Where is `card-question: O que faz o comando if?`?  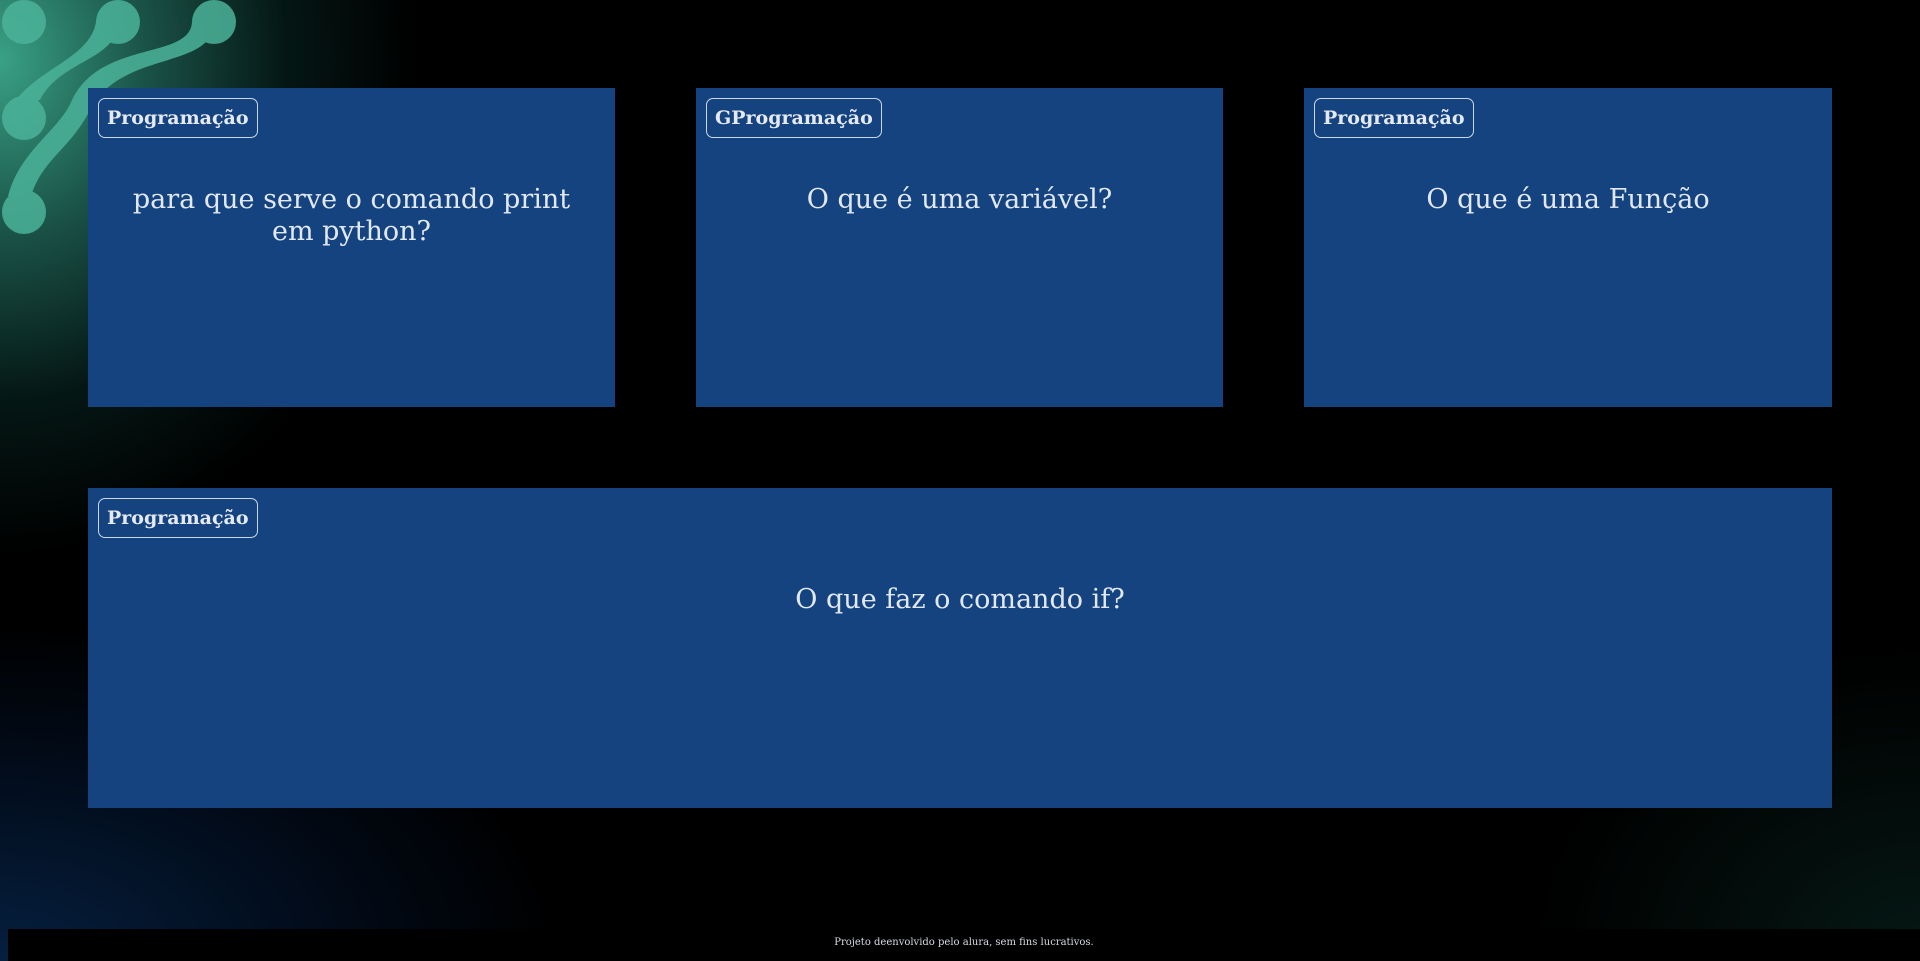 card-question: O que faz o comando if? is located at coordinates (960, 599).